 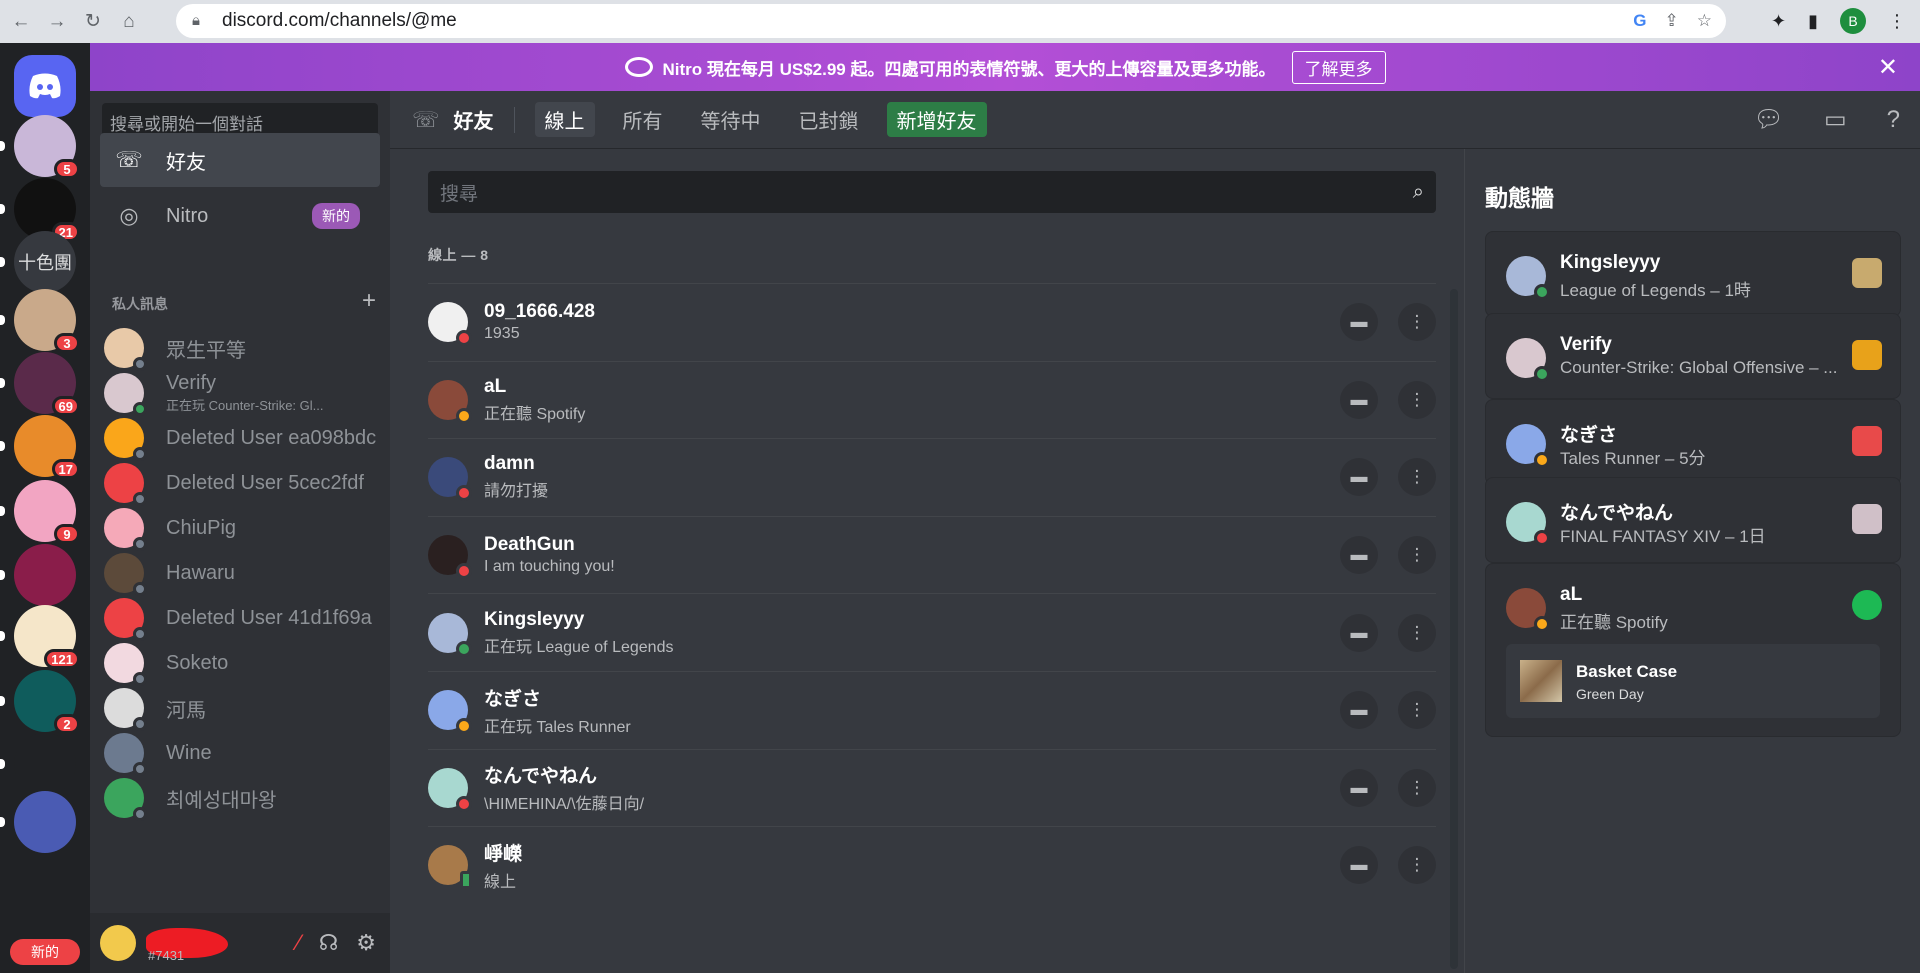 I want to click on server-icon: 5, so click(x=47, y=147).